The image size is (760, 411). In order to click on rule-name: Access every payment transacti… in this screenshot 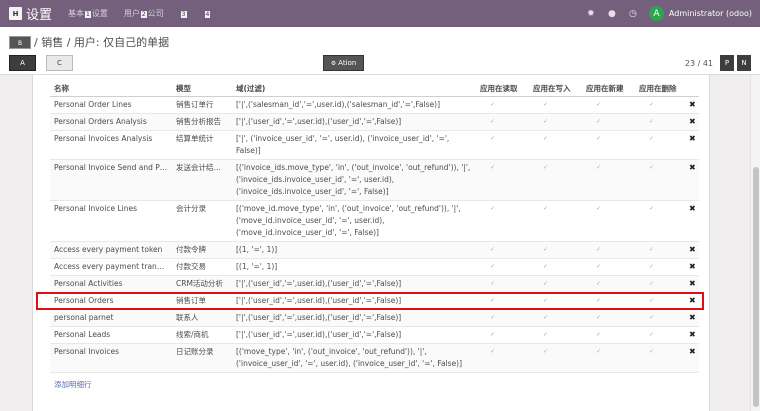, I will do `click(111, 266)`.